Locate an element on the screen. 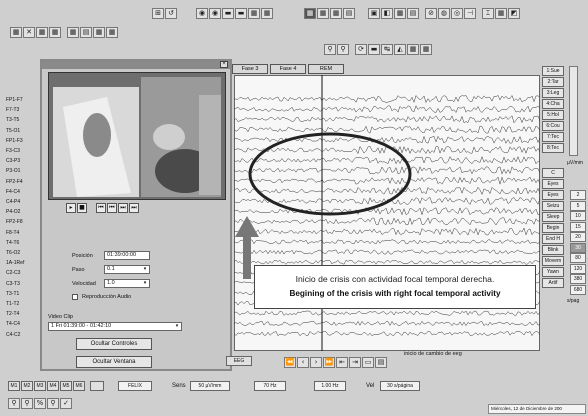  stop-button: ■ is located at coordinates (82, 208).